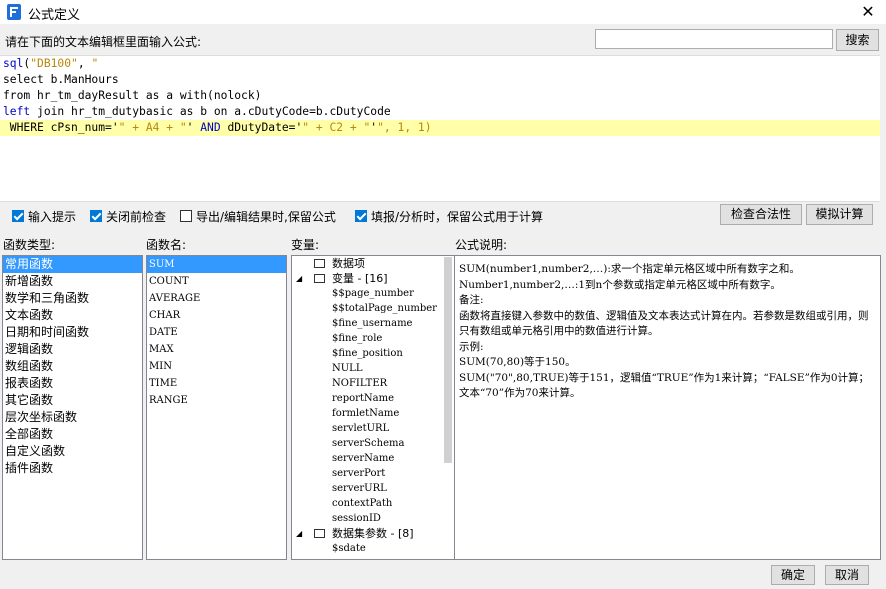 This screenshot has width=886, height=589. What do you see at coordinates (61, 127) in the screenshot?
I see `code-token: WHERE cPsn_num='` at bounding box center [61, 127].